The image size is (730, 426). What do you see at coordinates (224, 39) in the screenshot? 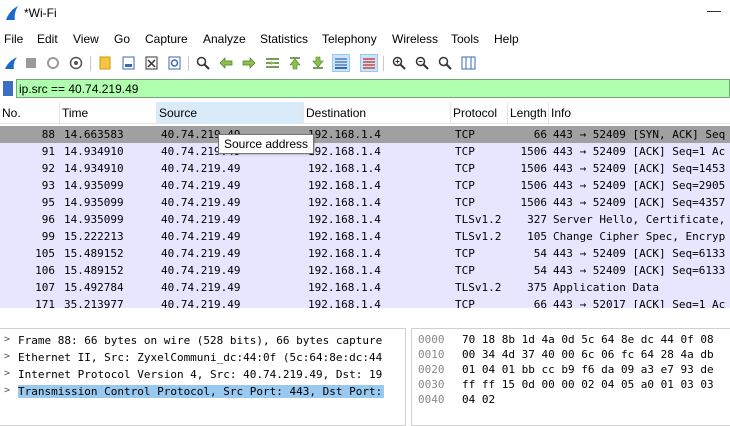
I see `menu-analyze: Analyze` at bounding box center [224, 39].